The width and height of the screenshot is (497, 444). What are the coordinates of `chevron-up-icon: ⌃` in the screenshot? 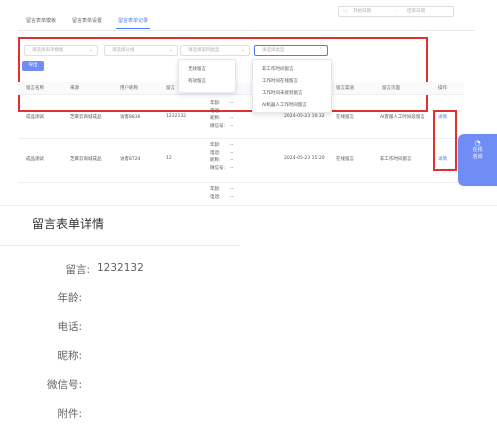 It's located at (320, 50).